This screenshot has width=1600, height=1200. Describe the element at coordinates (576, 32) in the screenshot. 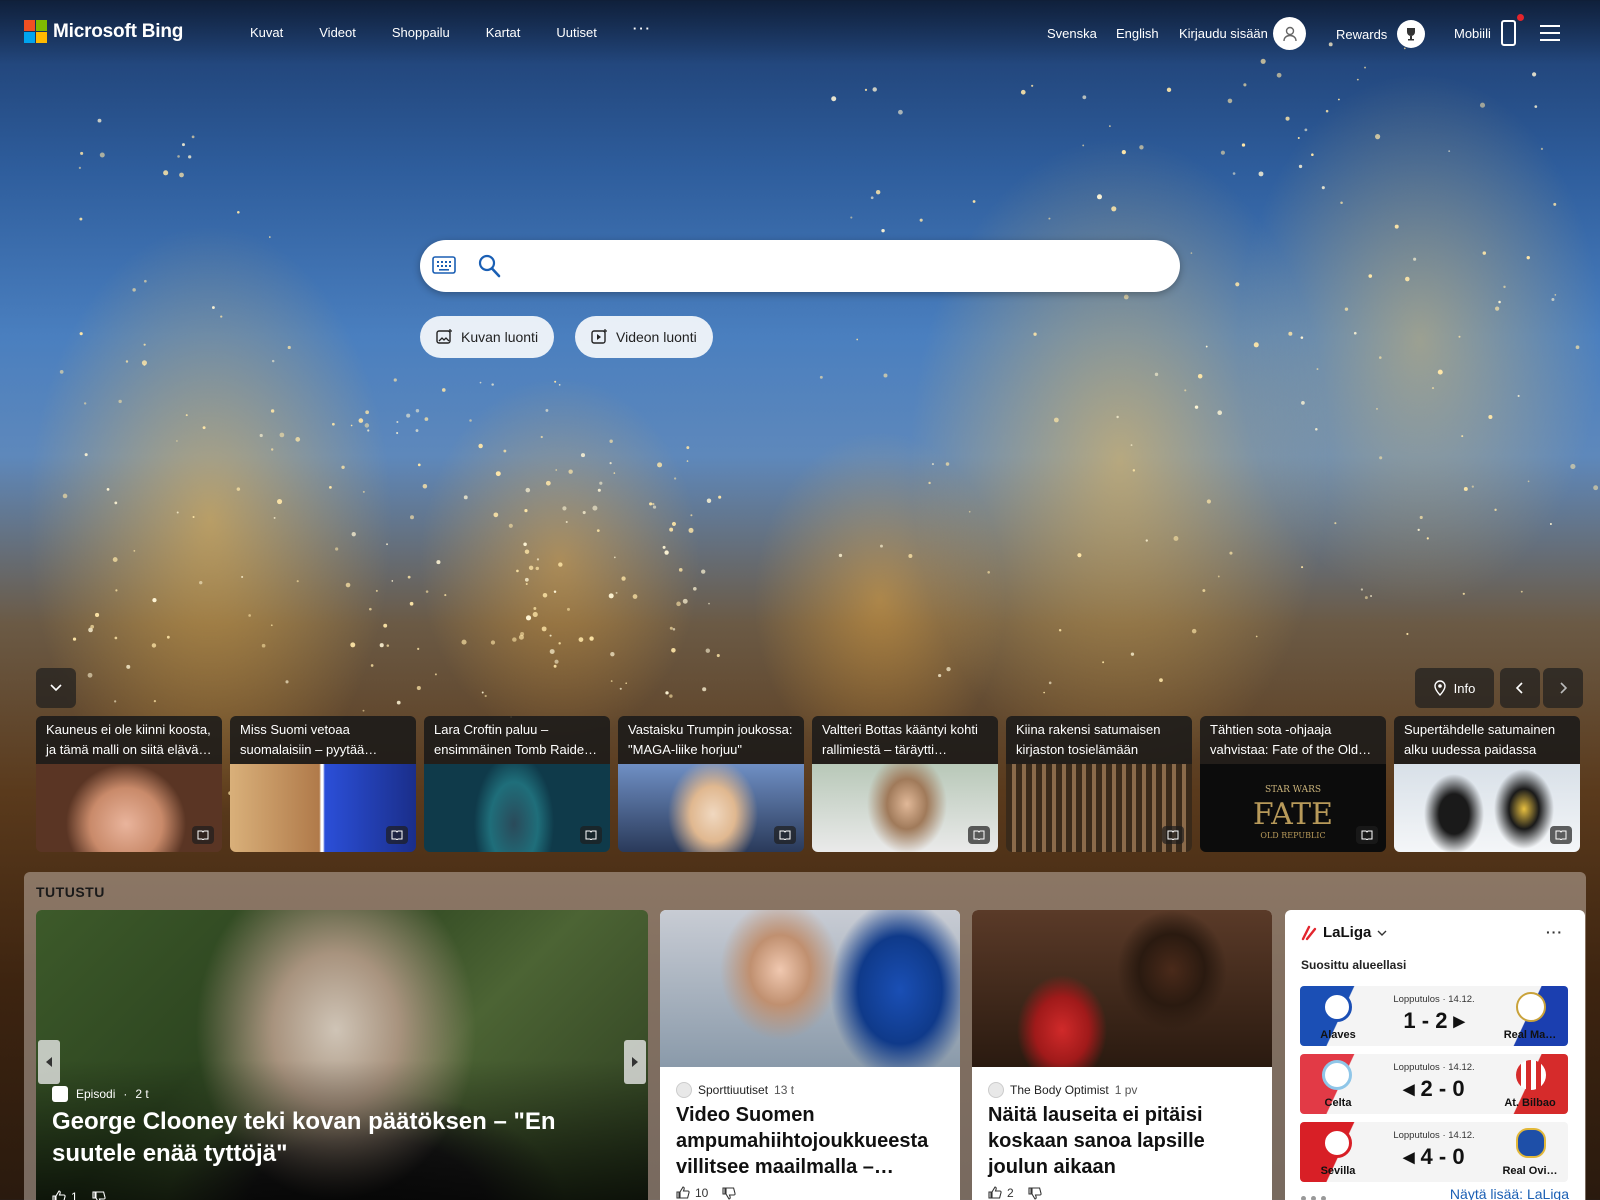

I see `nav-news: Uutiset` at that location.